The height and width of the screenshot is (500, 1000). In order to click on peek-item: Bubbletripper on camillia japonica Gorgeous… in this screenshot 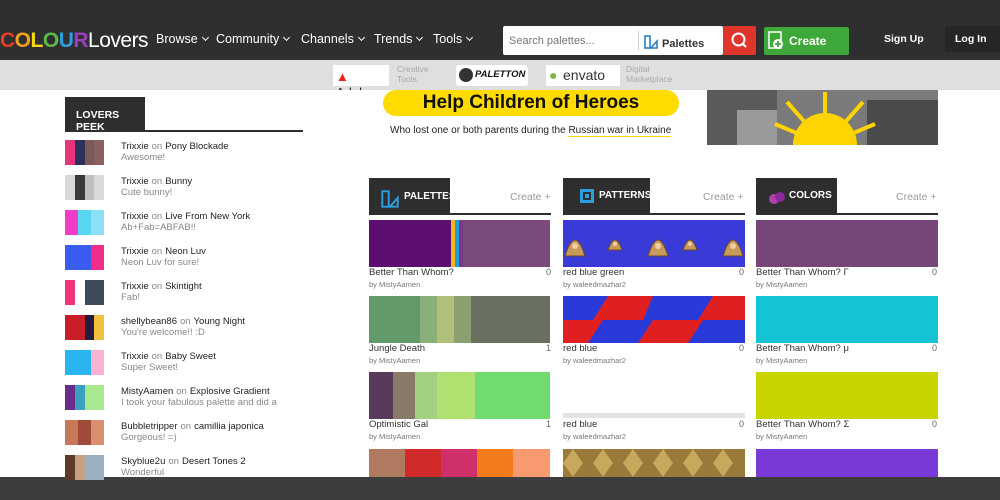, I will do `click(215, 435)`.